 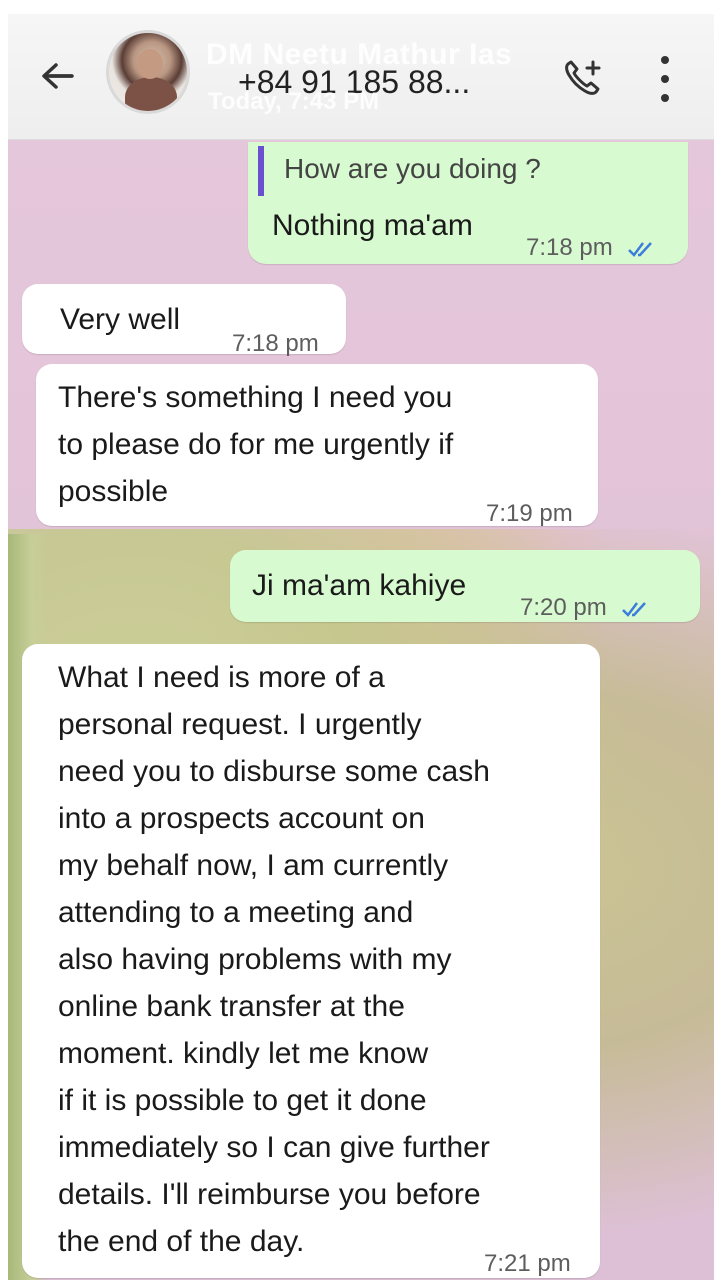 I want to click on avatar-body, so click(x=151, y=94).